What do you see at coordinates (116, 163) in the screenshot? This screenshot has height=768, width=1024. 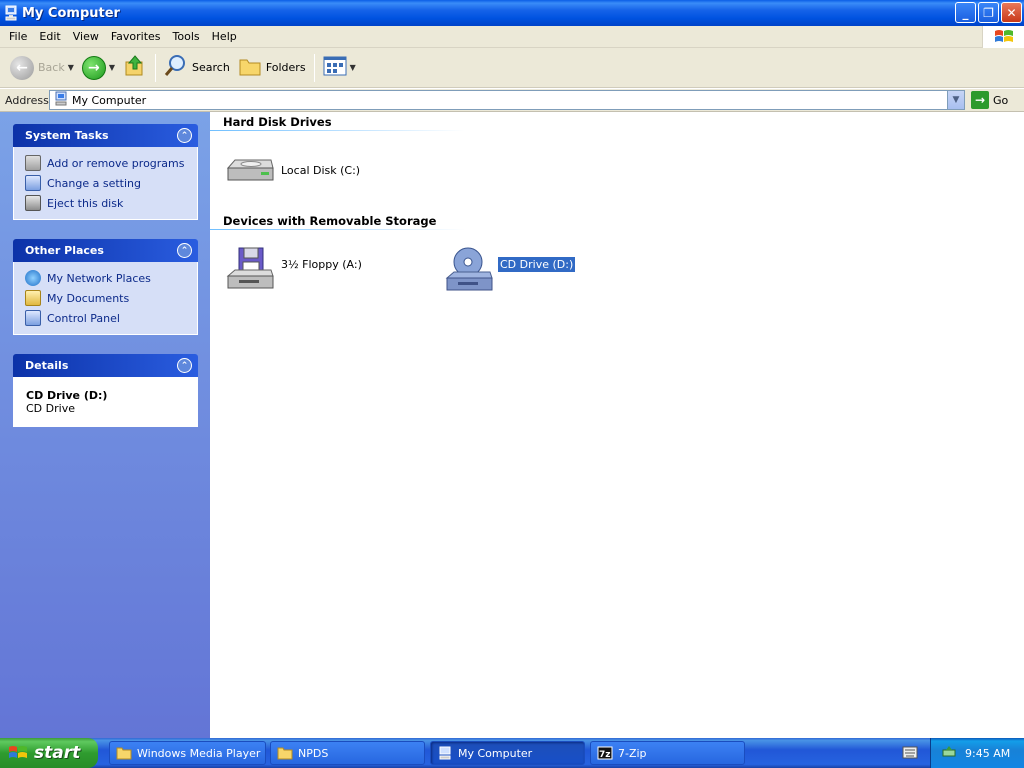 I see `task-label: Add or remove programs` at bounding box center [116, 163].